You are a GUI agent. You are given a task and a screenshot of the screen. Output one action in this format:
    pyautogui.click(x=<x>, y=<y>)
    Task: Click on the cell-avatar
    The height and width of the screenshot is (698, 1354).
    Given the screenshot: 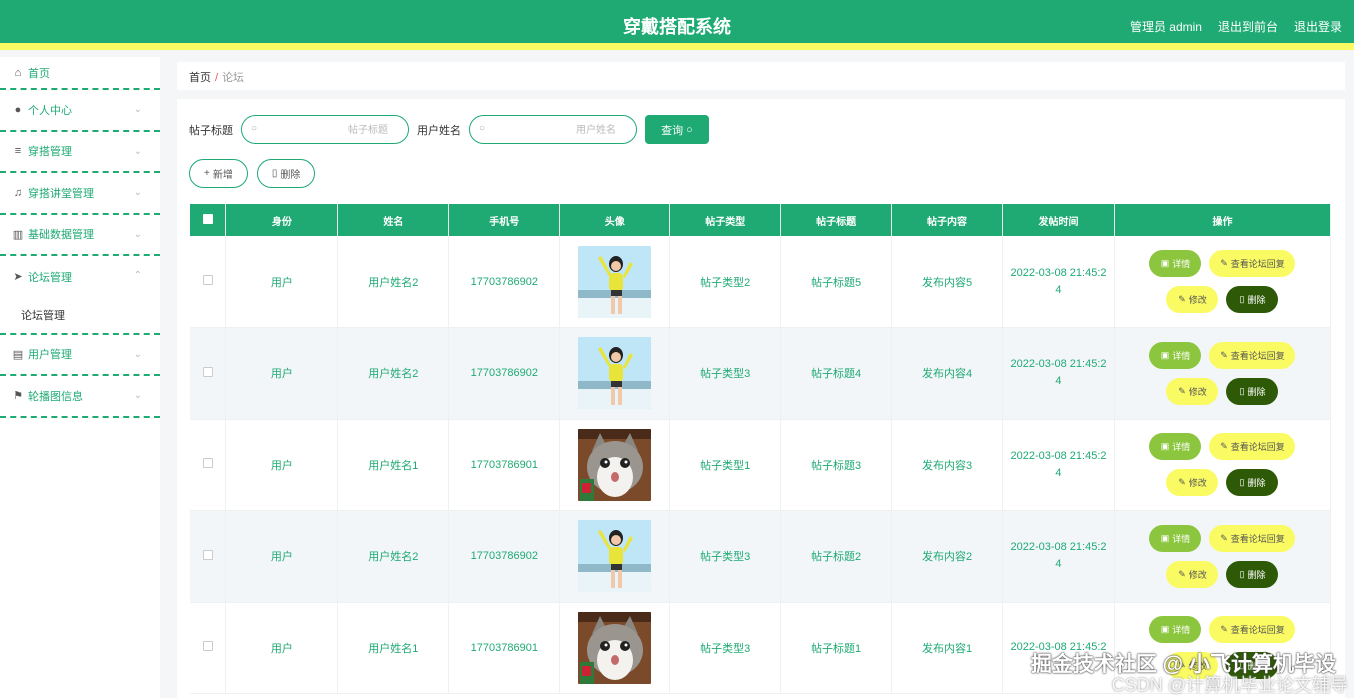 What is the action you would take?
    pyautogui.click(x=615, y=465)
    